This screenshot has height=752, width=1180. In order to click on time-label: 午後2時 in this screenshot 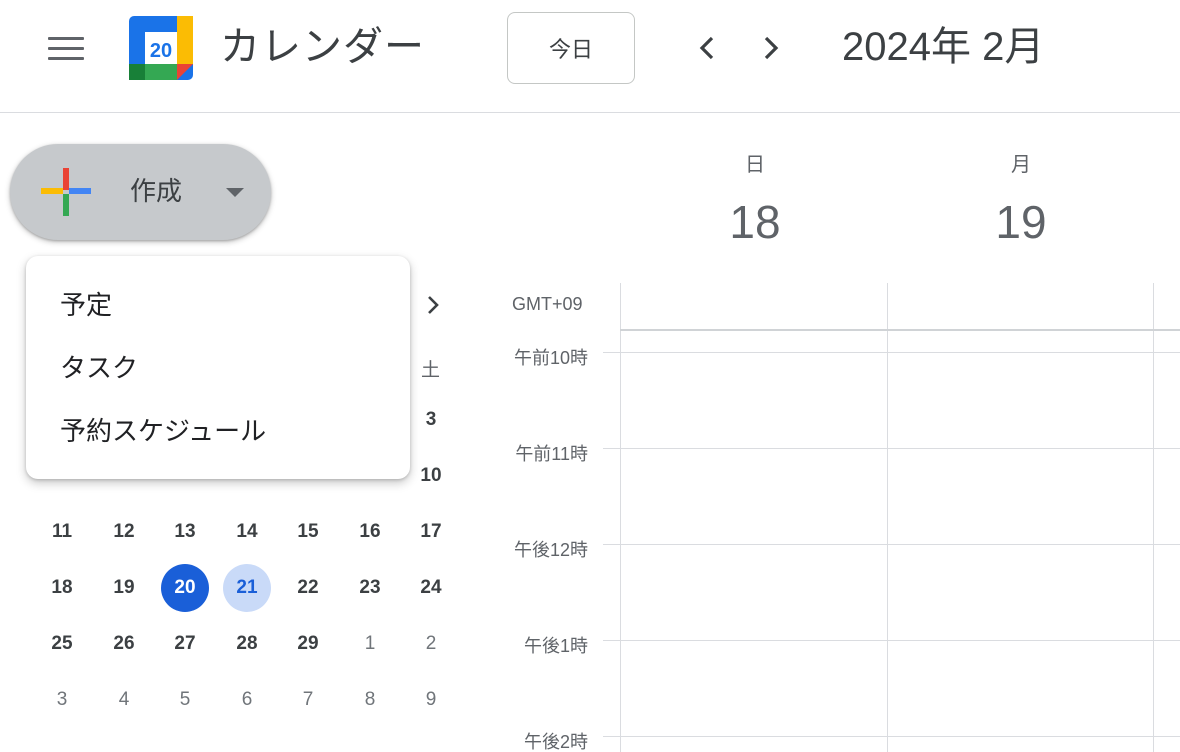, I will do `click(555, 742)`.